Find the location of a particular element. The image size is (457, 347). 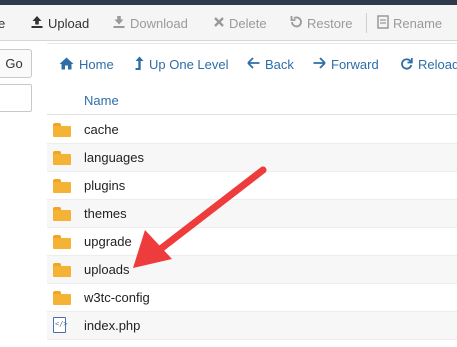

rename-button: Rename is located at coordinates (409, 23).